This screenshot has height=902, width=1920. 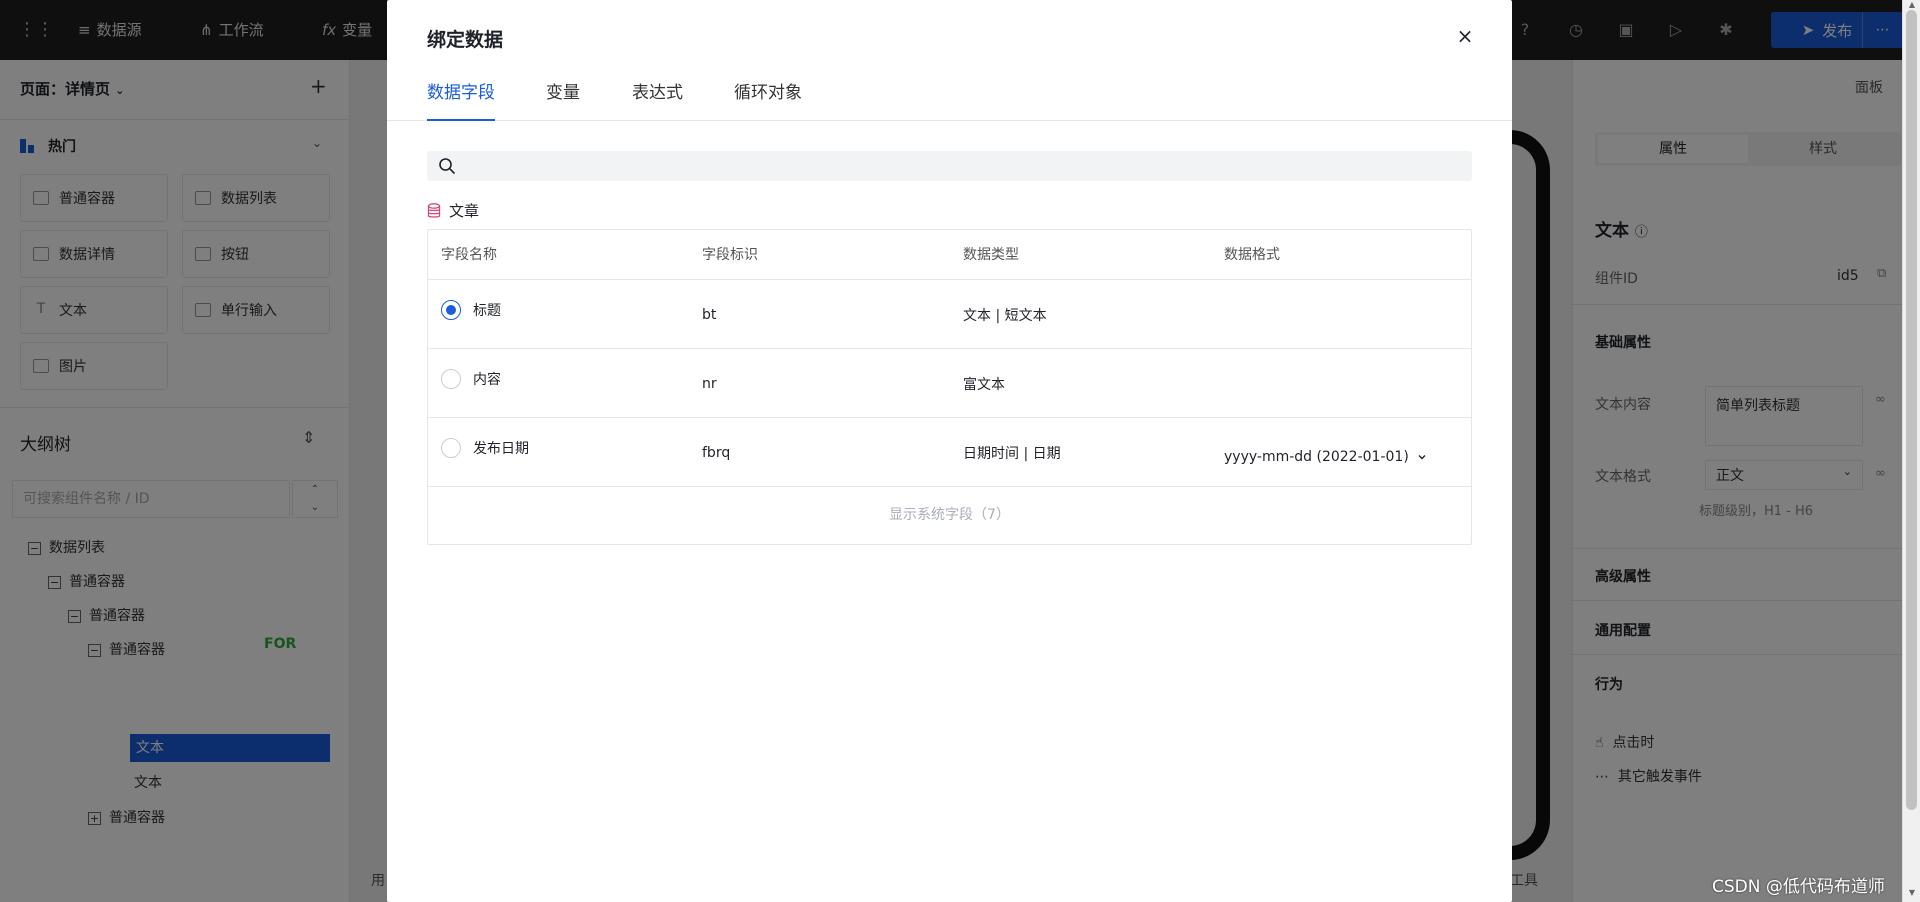 I want to click on entity-header: 文章, so click(x=453, y=210).